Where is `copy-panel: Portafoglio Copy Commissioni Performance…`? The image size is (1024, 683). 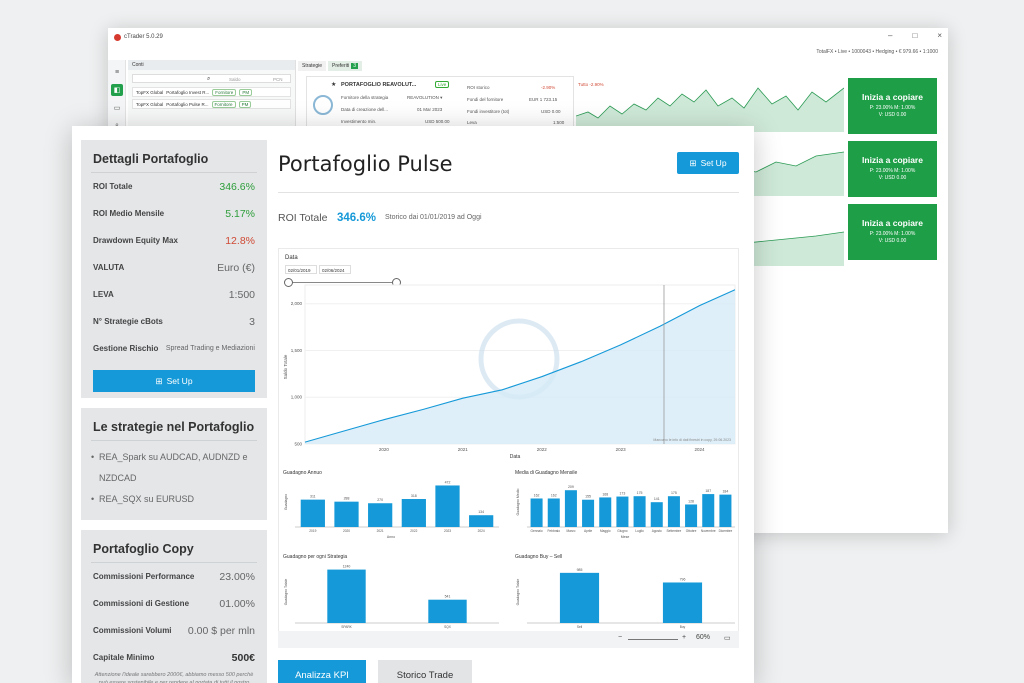 copy-panel: Portafoglio Copy Commissioni Performance… is located at coordinates (174, 606).